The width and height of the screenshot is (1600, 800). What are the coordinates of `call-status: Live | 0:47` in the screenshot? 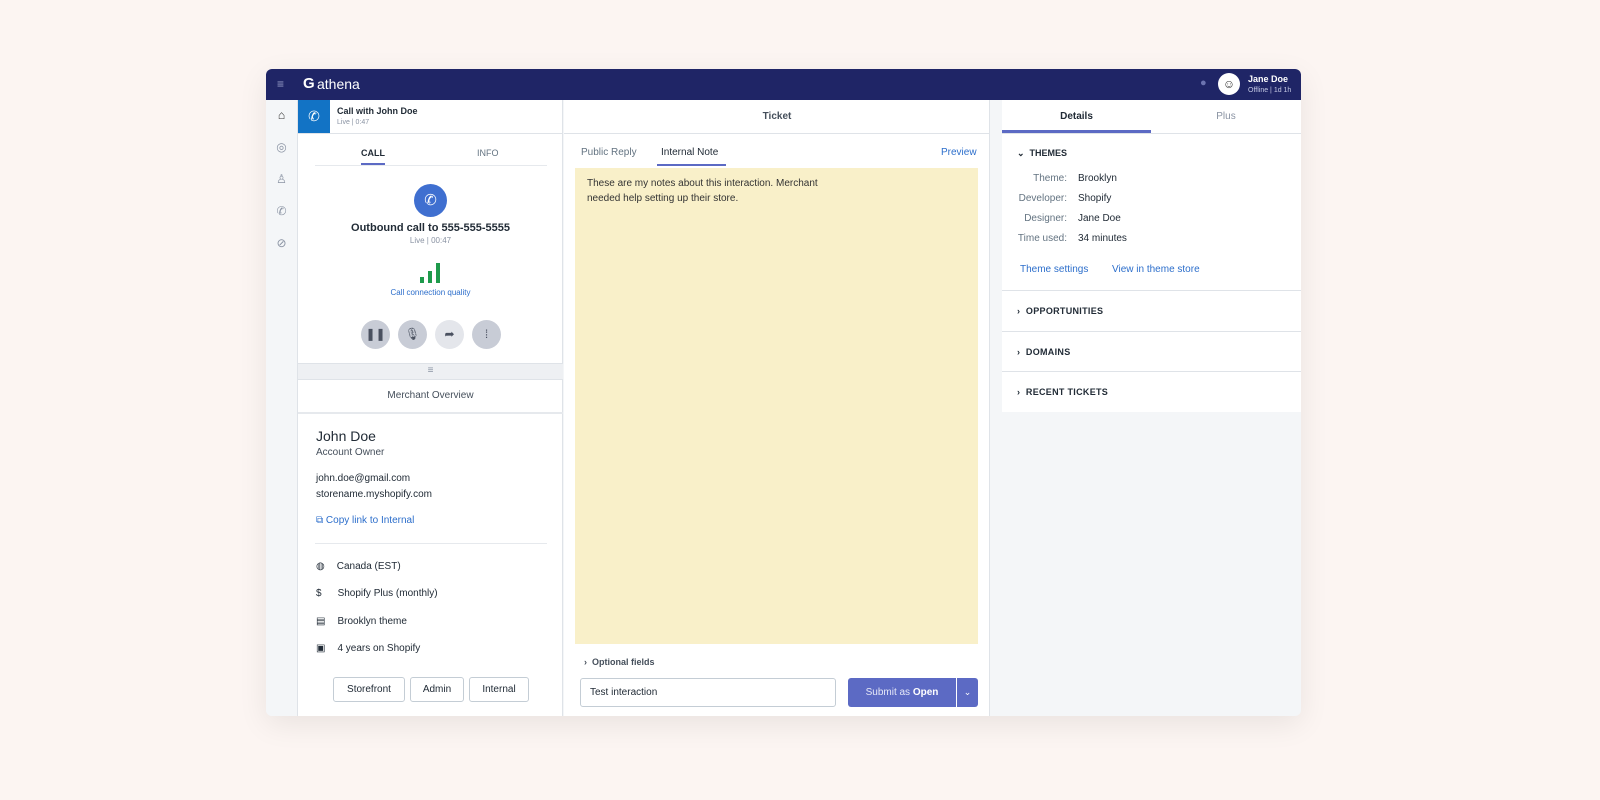 It's located at (353, 122).